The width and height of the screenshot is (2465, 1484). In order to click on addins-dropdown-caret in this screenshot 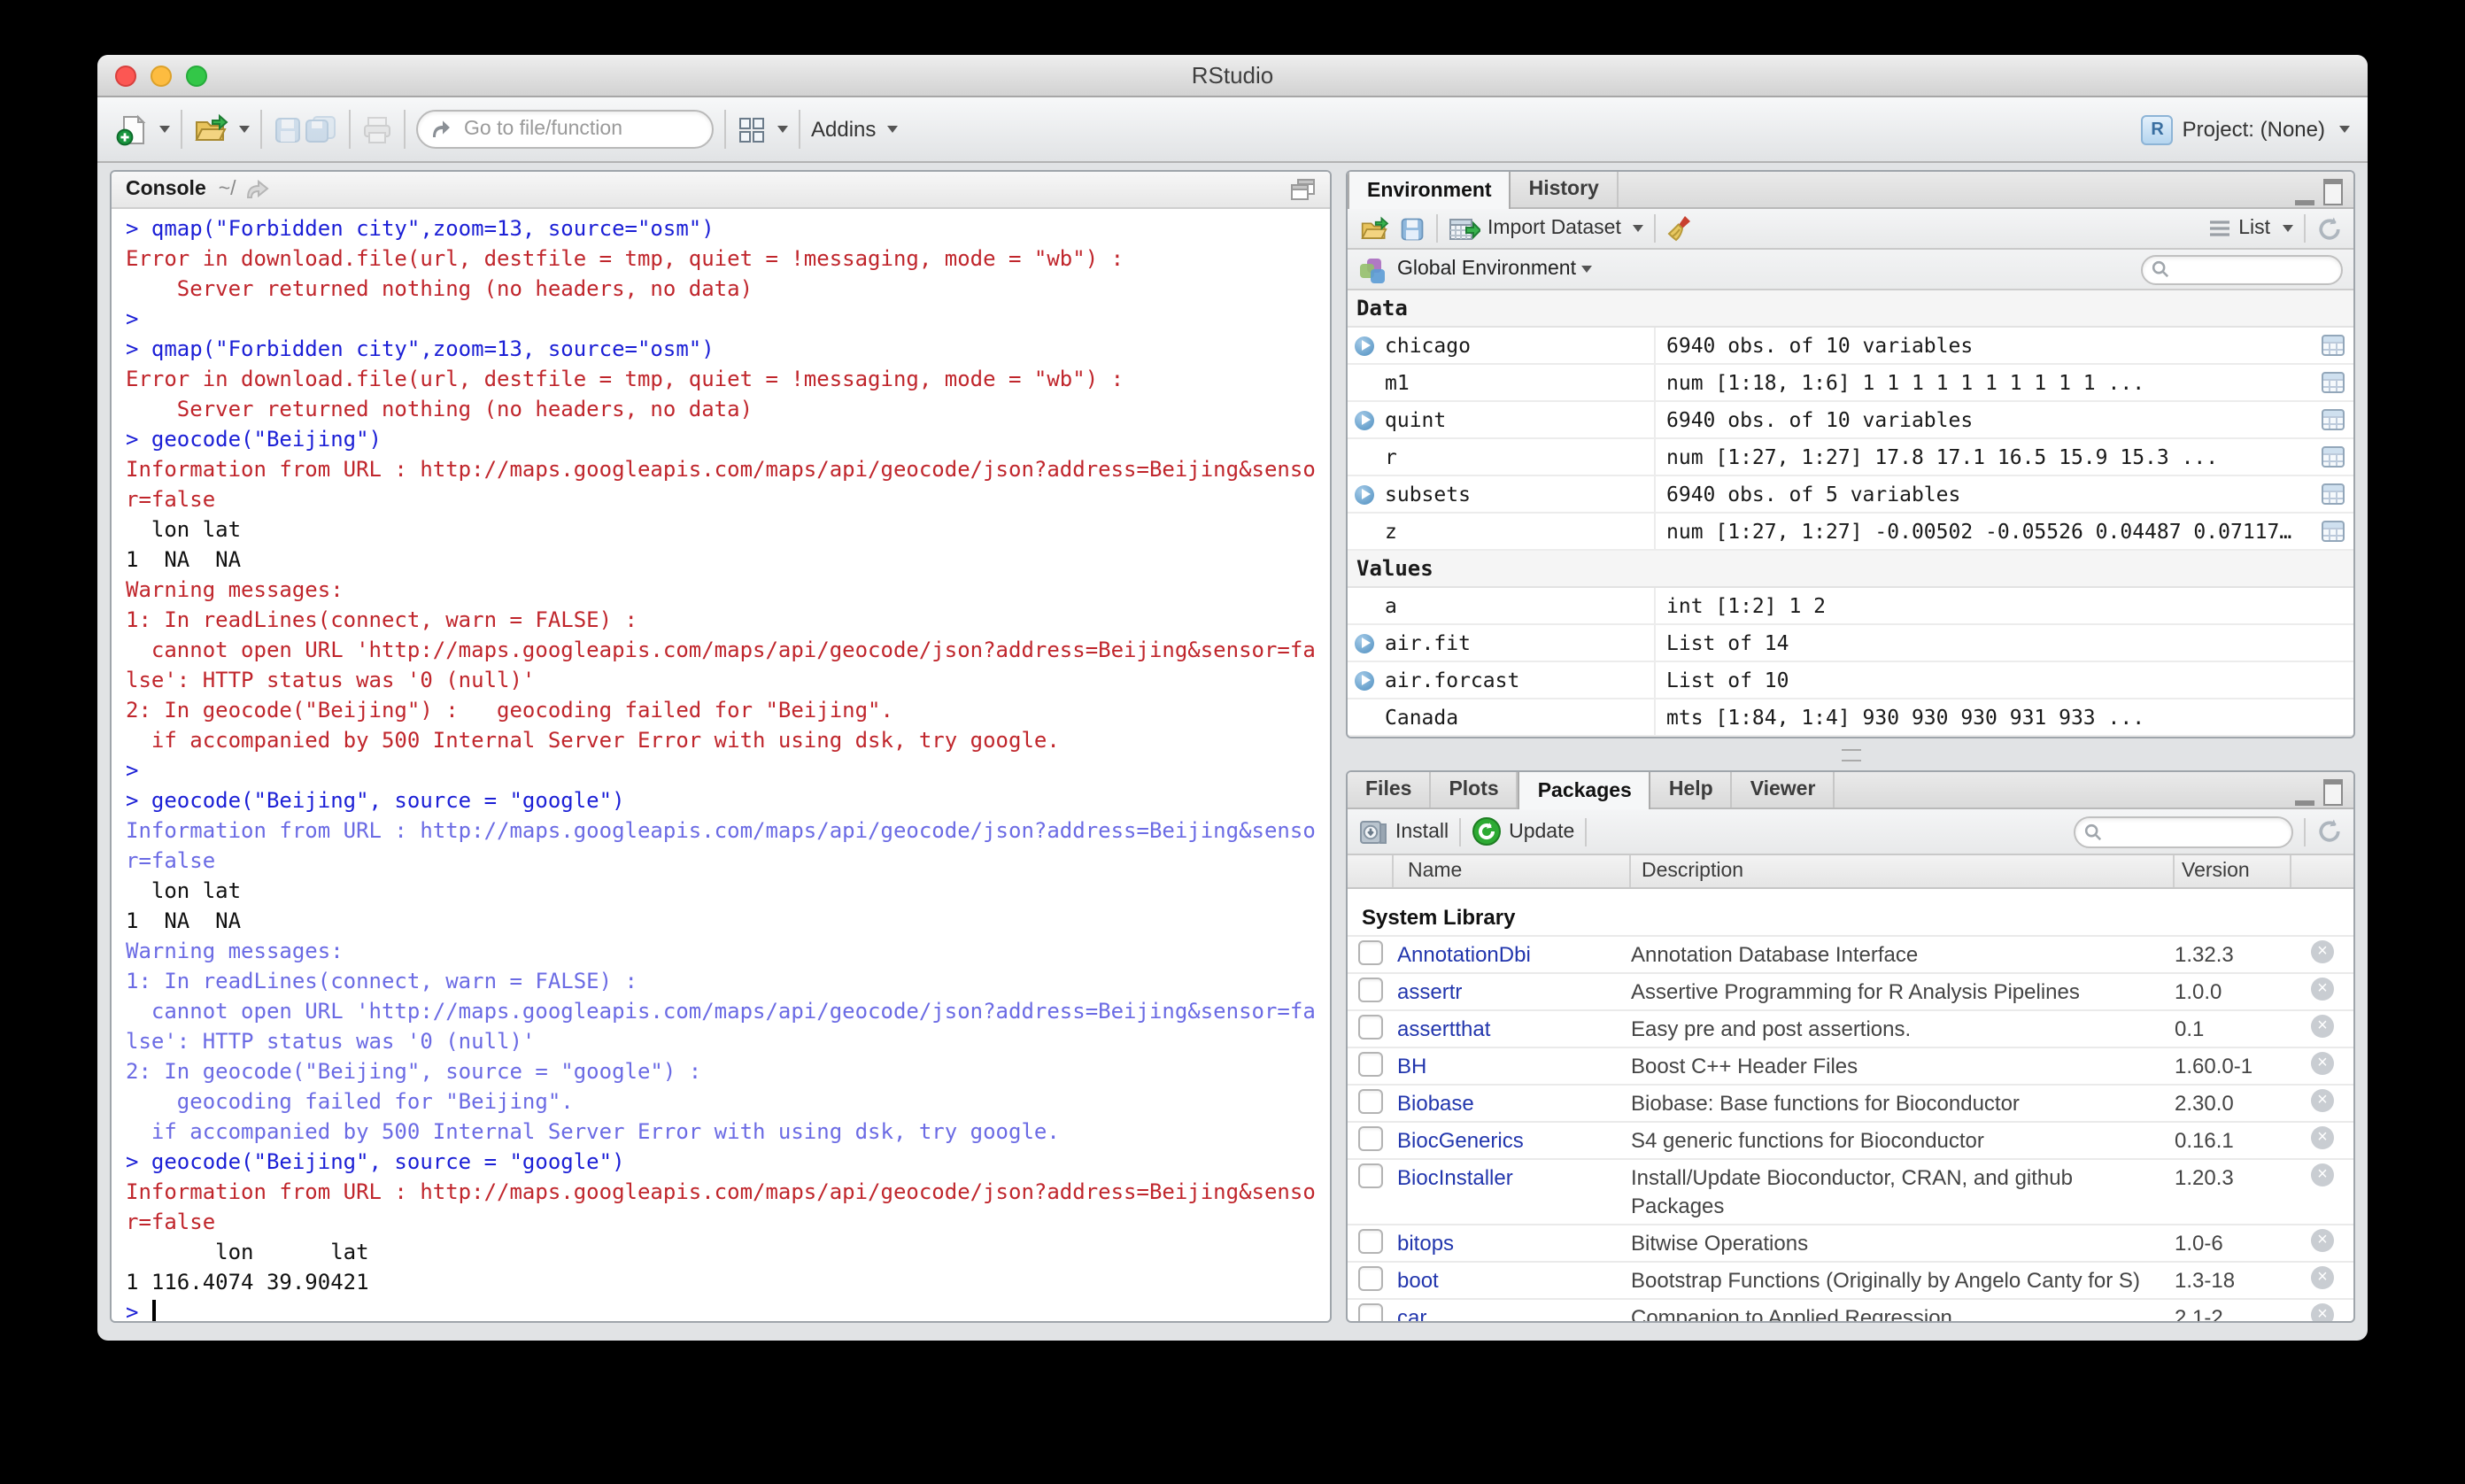, I will do `click(892, 129)`.